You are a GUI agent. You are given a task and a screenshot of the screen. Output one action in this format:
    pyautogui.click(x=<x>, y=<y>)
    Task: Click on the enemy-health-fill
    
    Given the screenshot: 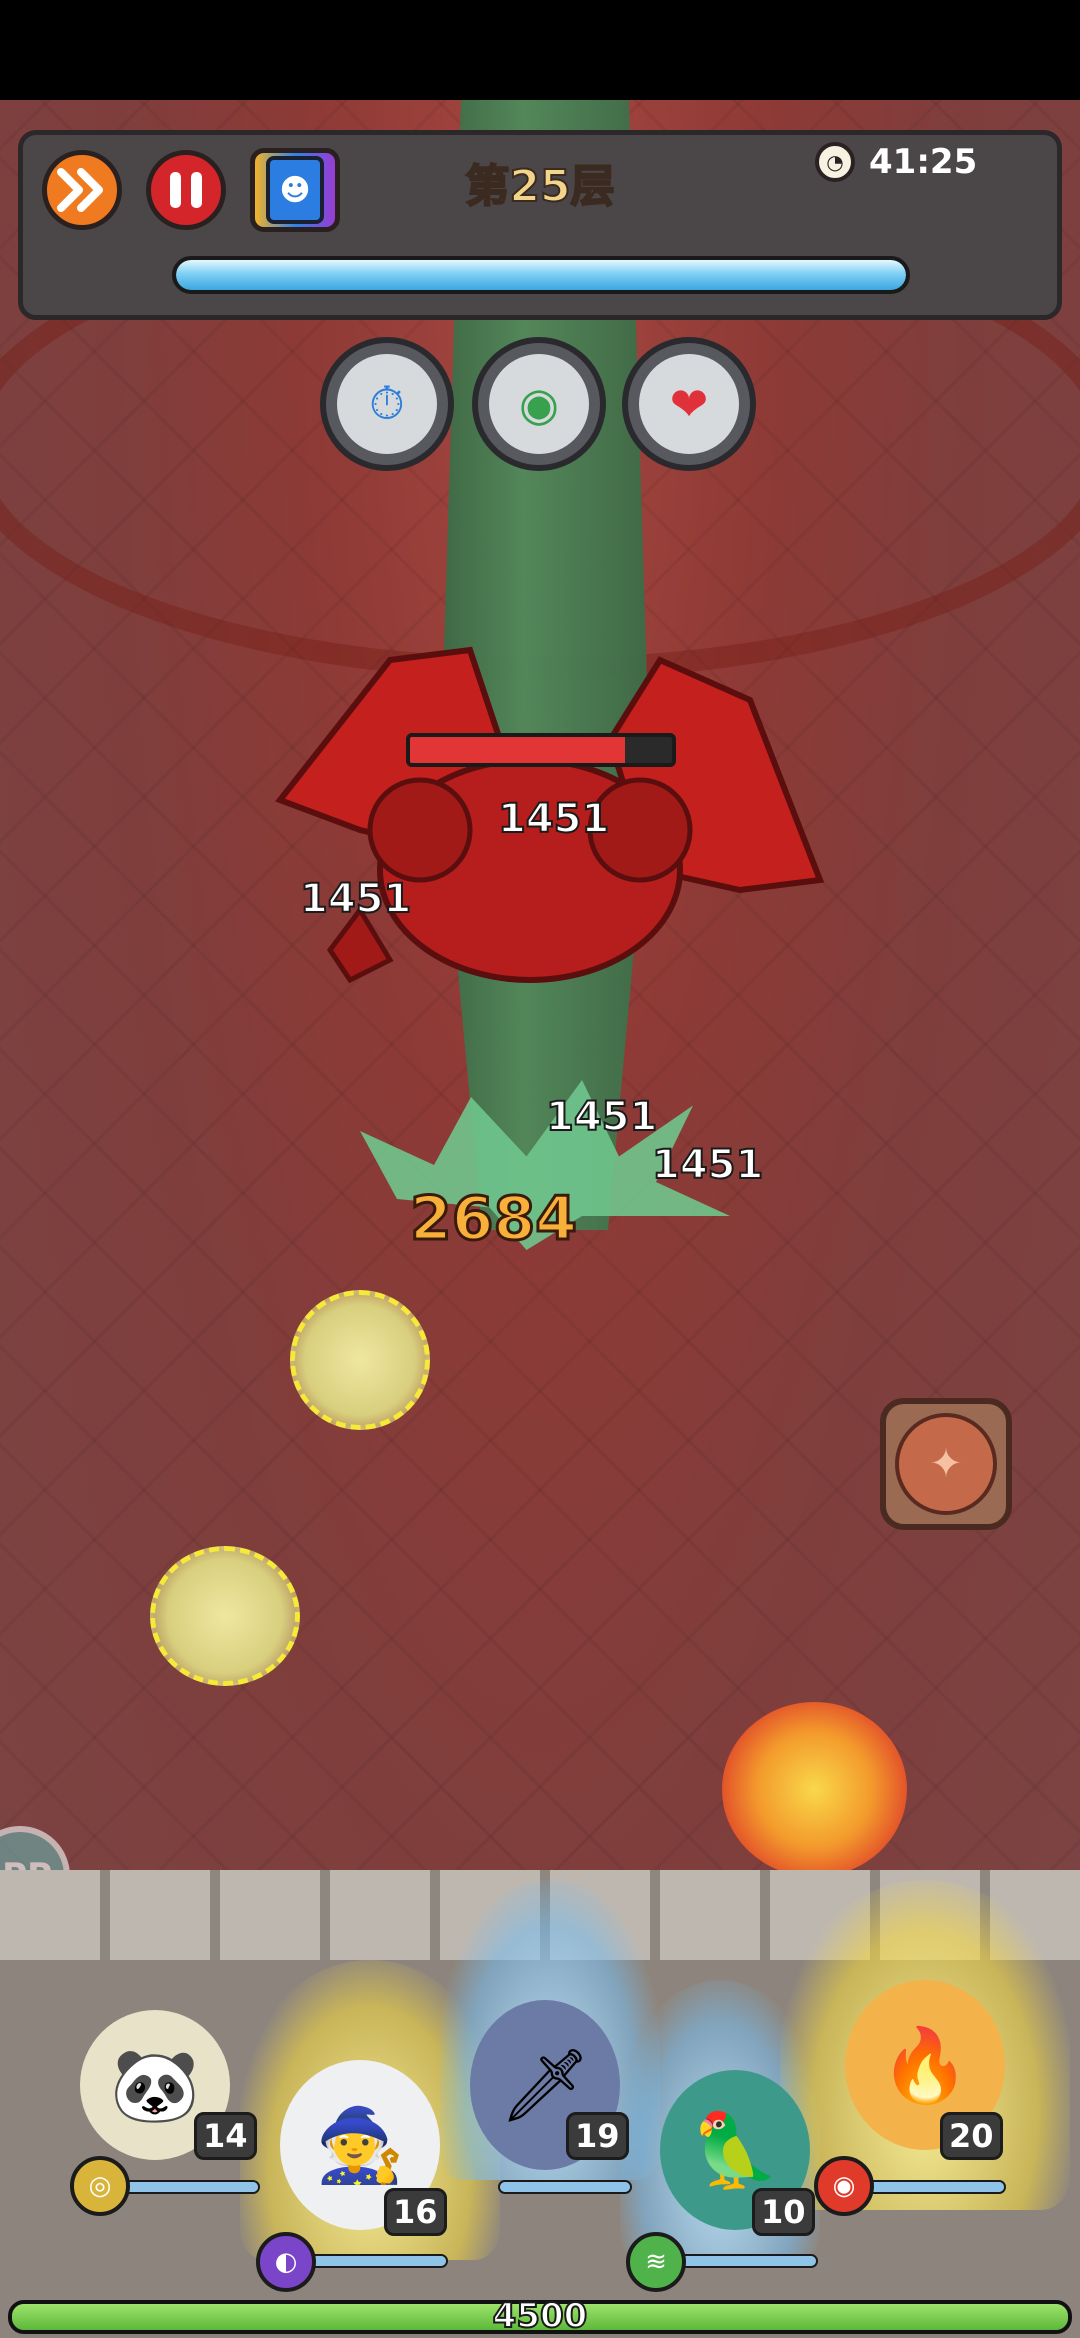 What is the action you would take?
    pyautogui.click(x=517, y=750)
    